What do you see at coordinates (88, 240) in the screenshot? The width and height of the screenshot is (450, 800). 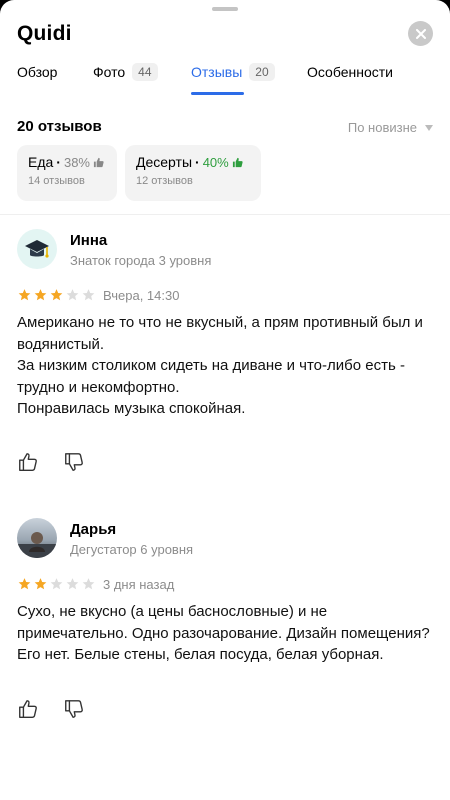 I see `review-author: Инна` at bounding box center [88, 240].